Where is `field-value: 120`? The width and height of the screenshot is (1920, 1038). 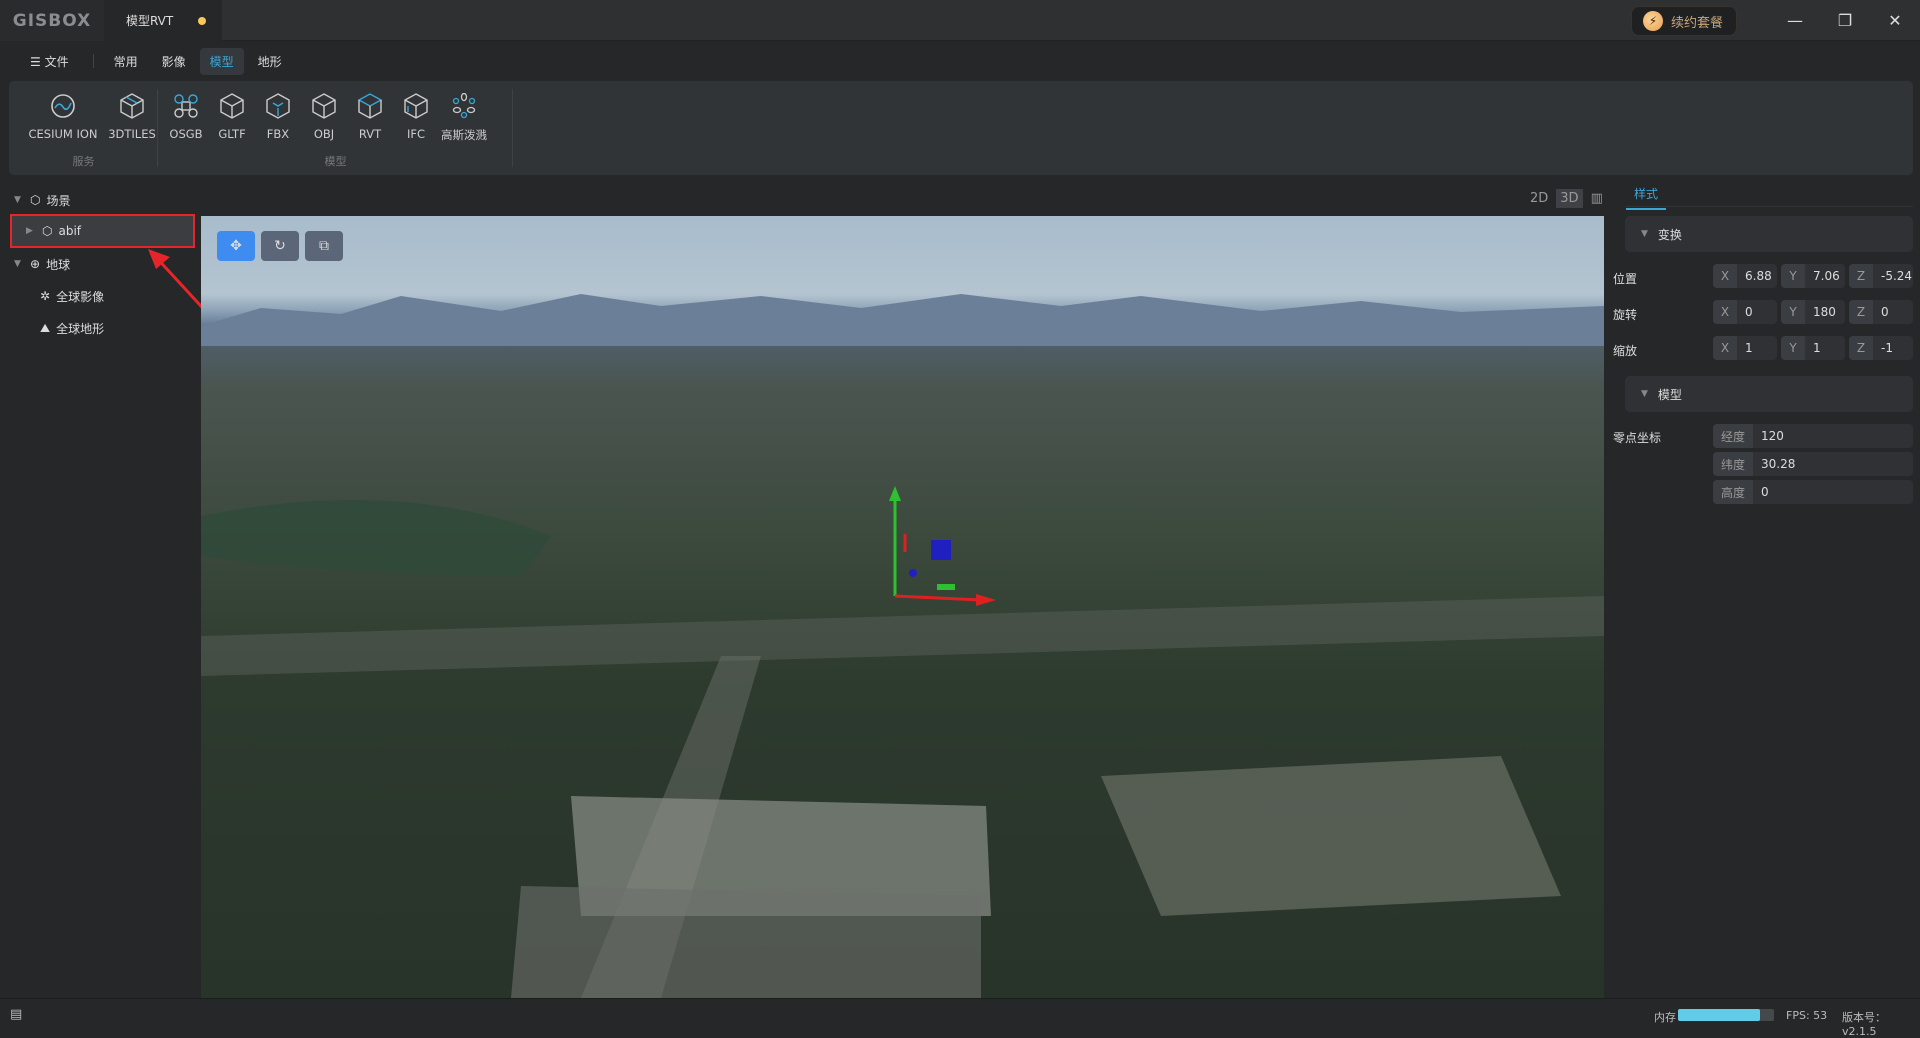 field-value: 120 is located at coordinates (1772, 436).